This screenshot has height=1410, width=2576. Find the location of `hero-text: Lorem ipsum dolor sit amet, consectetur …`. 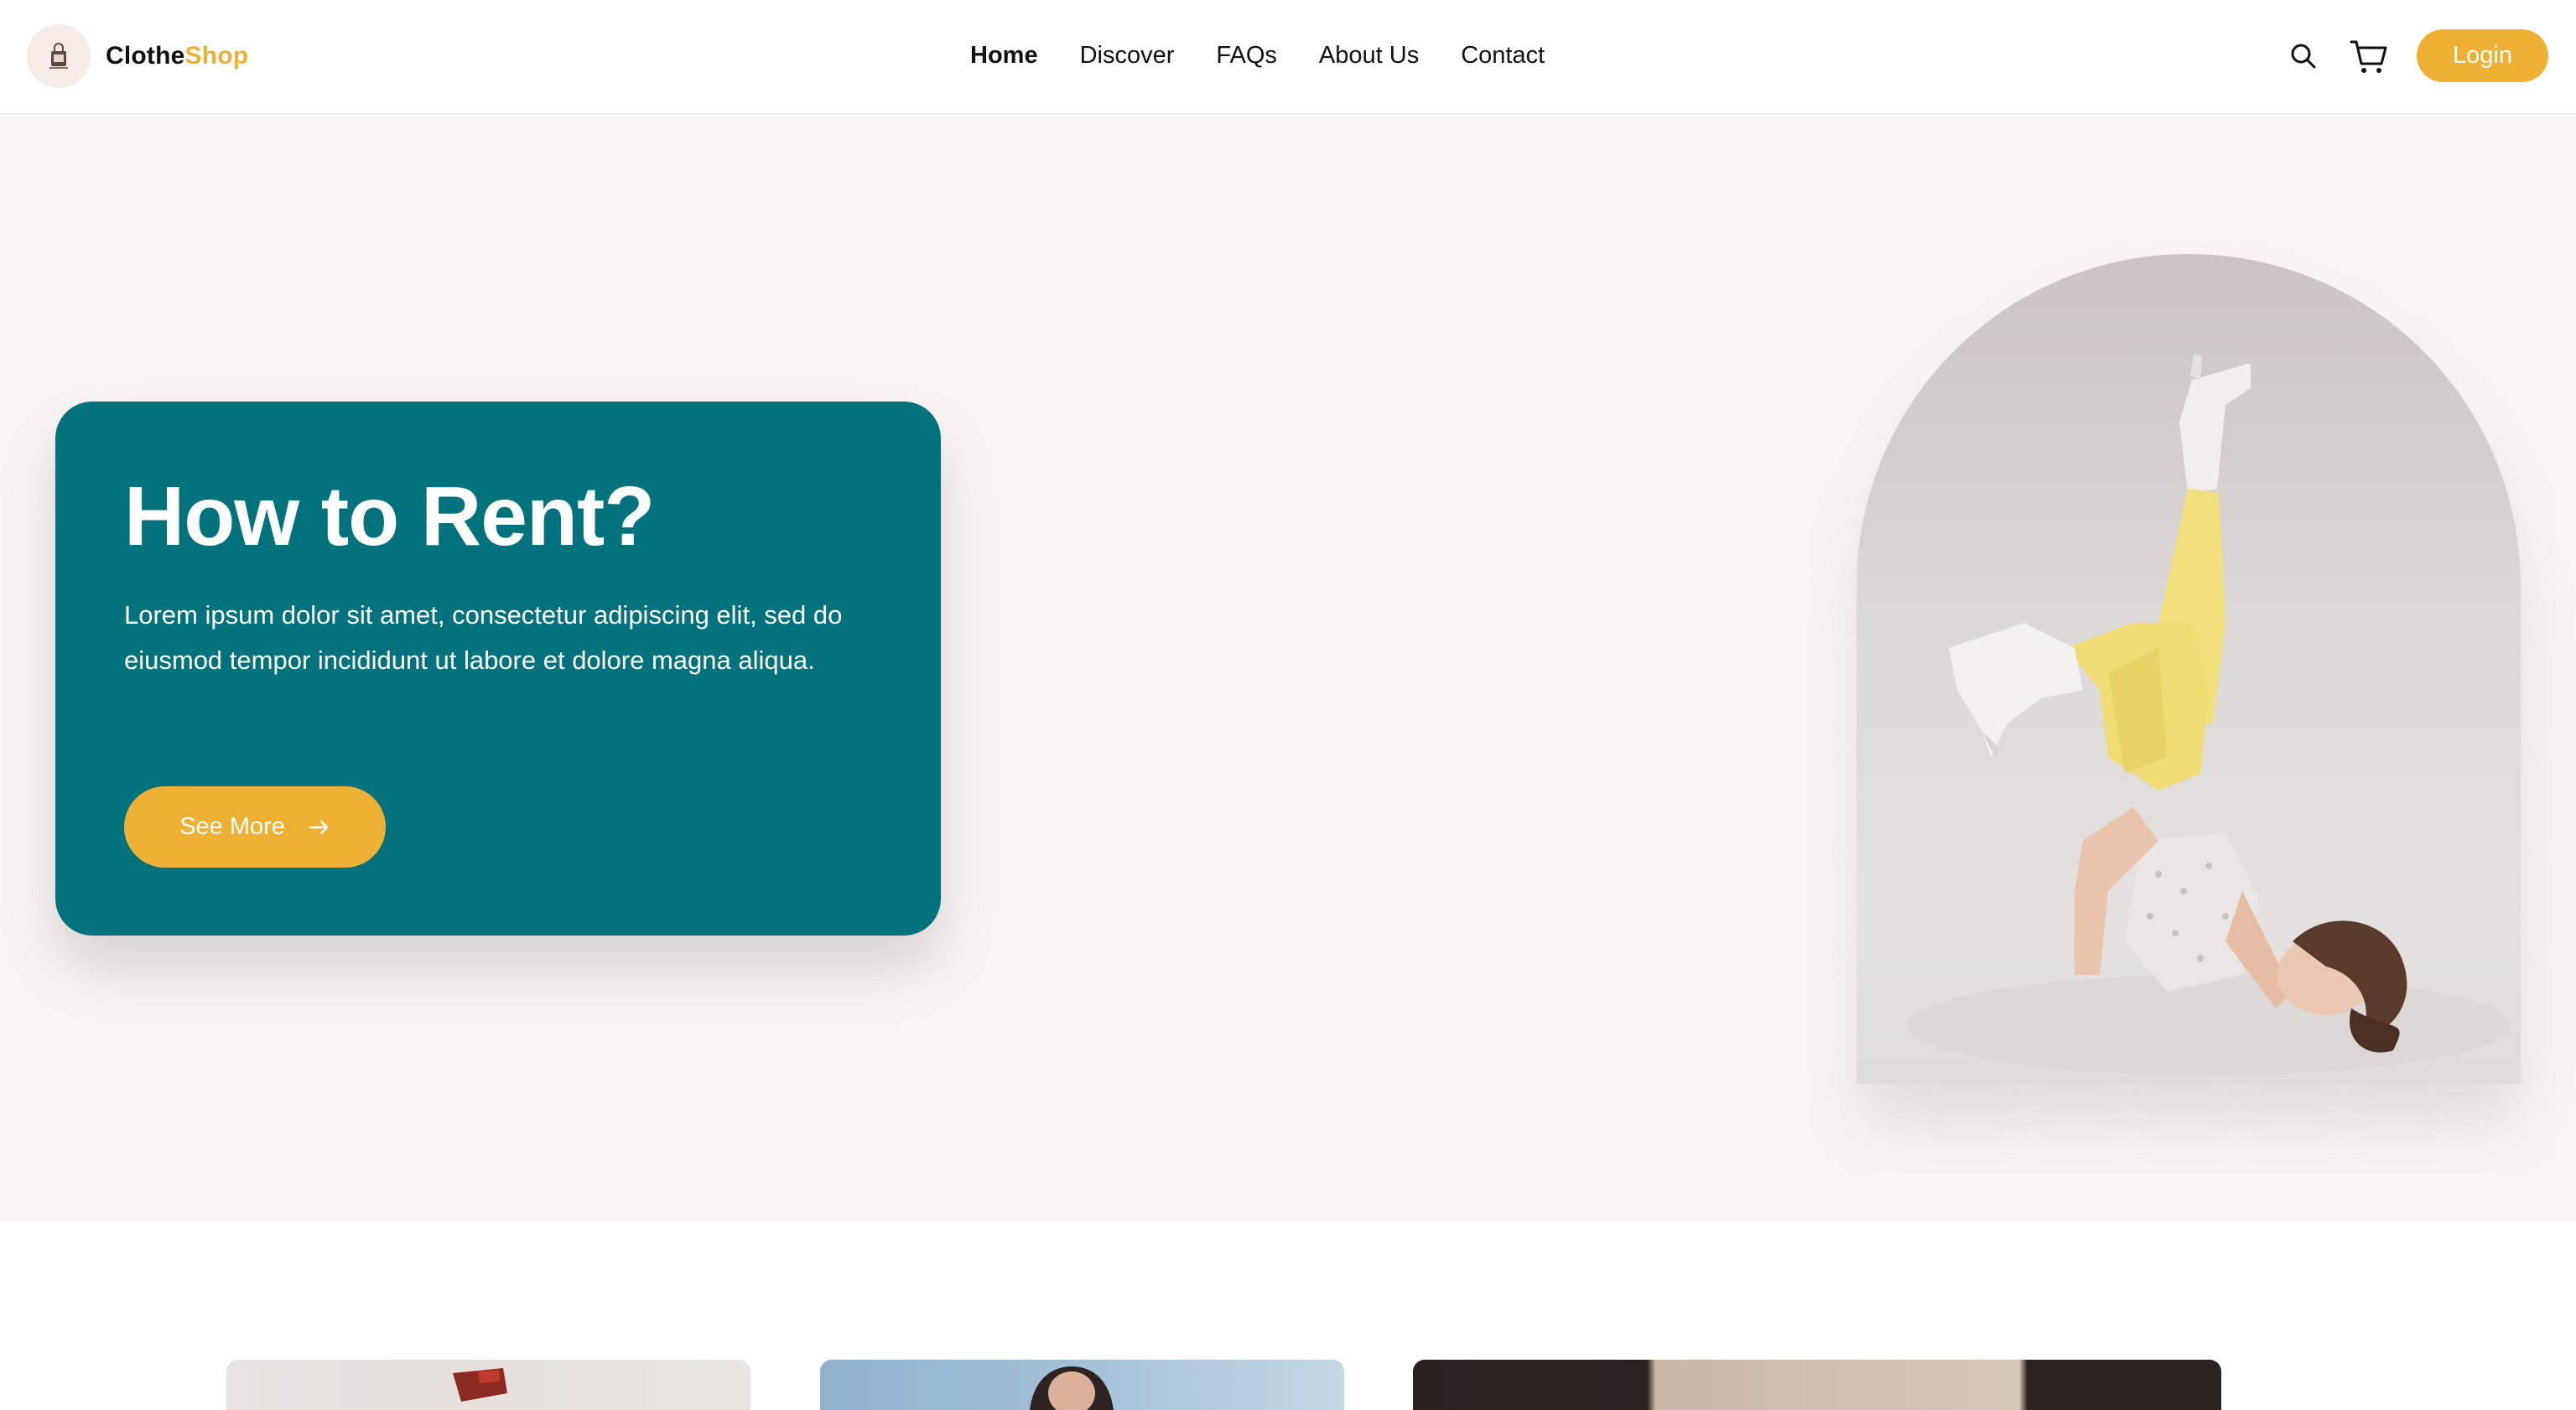

hero-text: Lorem ipsum dolor sit amet, consectetur … is located at coordinates (483, 637).